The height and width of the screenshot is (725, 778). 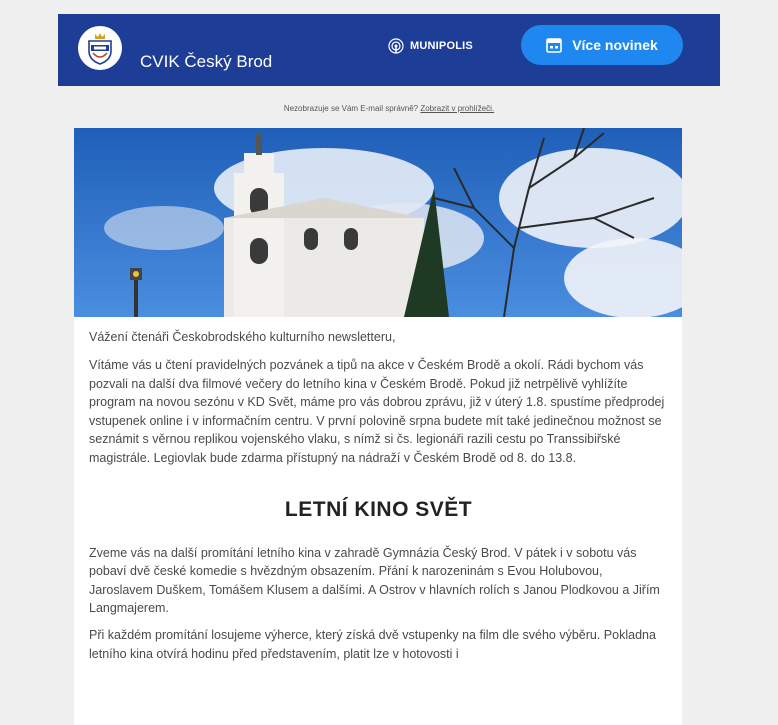 What do you see at coordinates (457, 108) in the screenshot?
I see `view-in-browser-link: Zobrazit v prohlížeči.` at bounding box center [457, 108].